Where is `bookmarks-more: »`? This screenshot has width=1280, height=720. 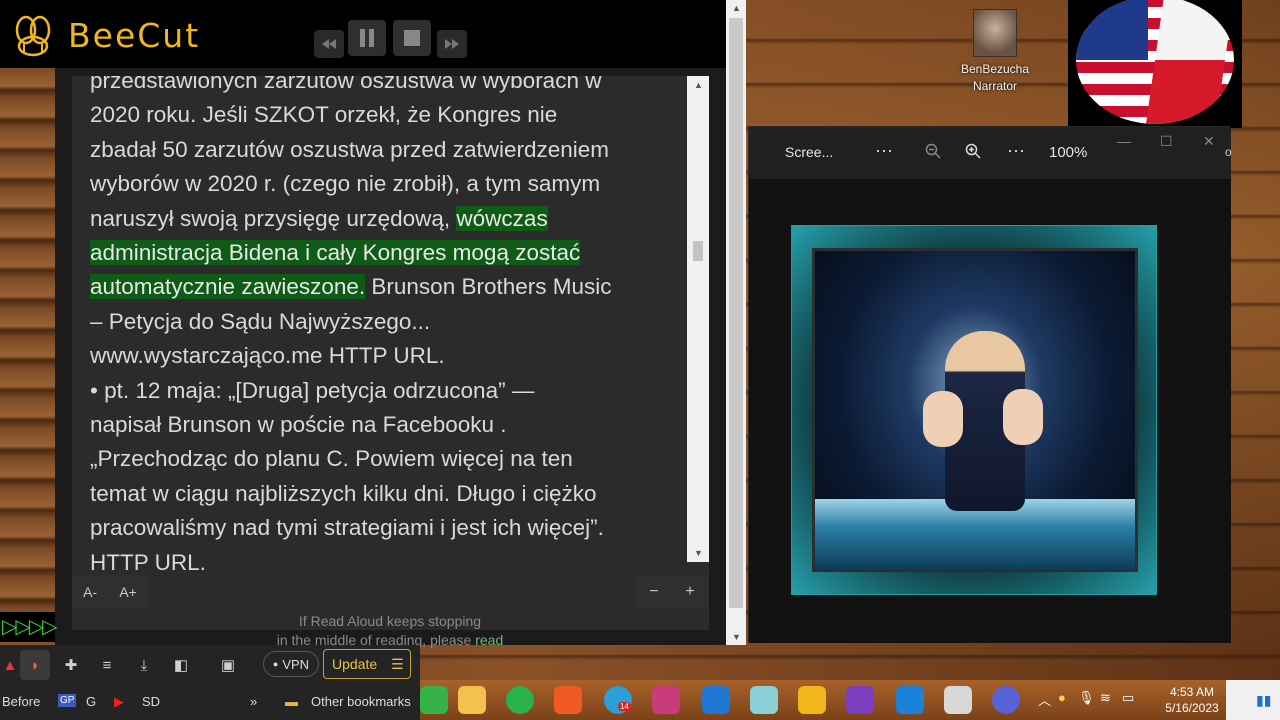
bookmarks-more: » is located at coordinates (253, 701).